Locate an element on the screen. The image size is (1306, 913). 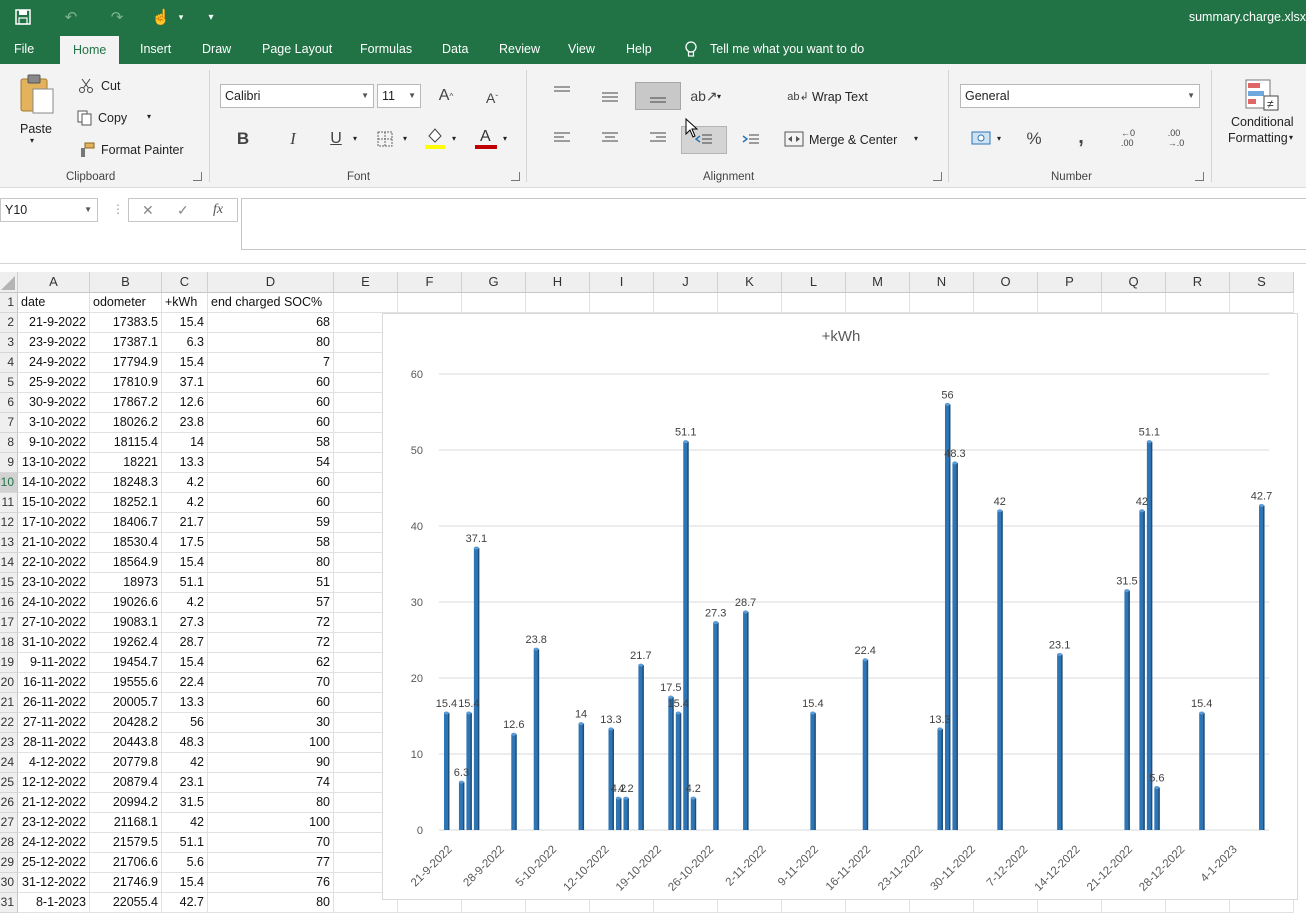
cell-b6: 17867.2 is located at coordinates (126, 403).